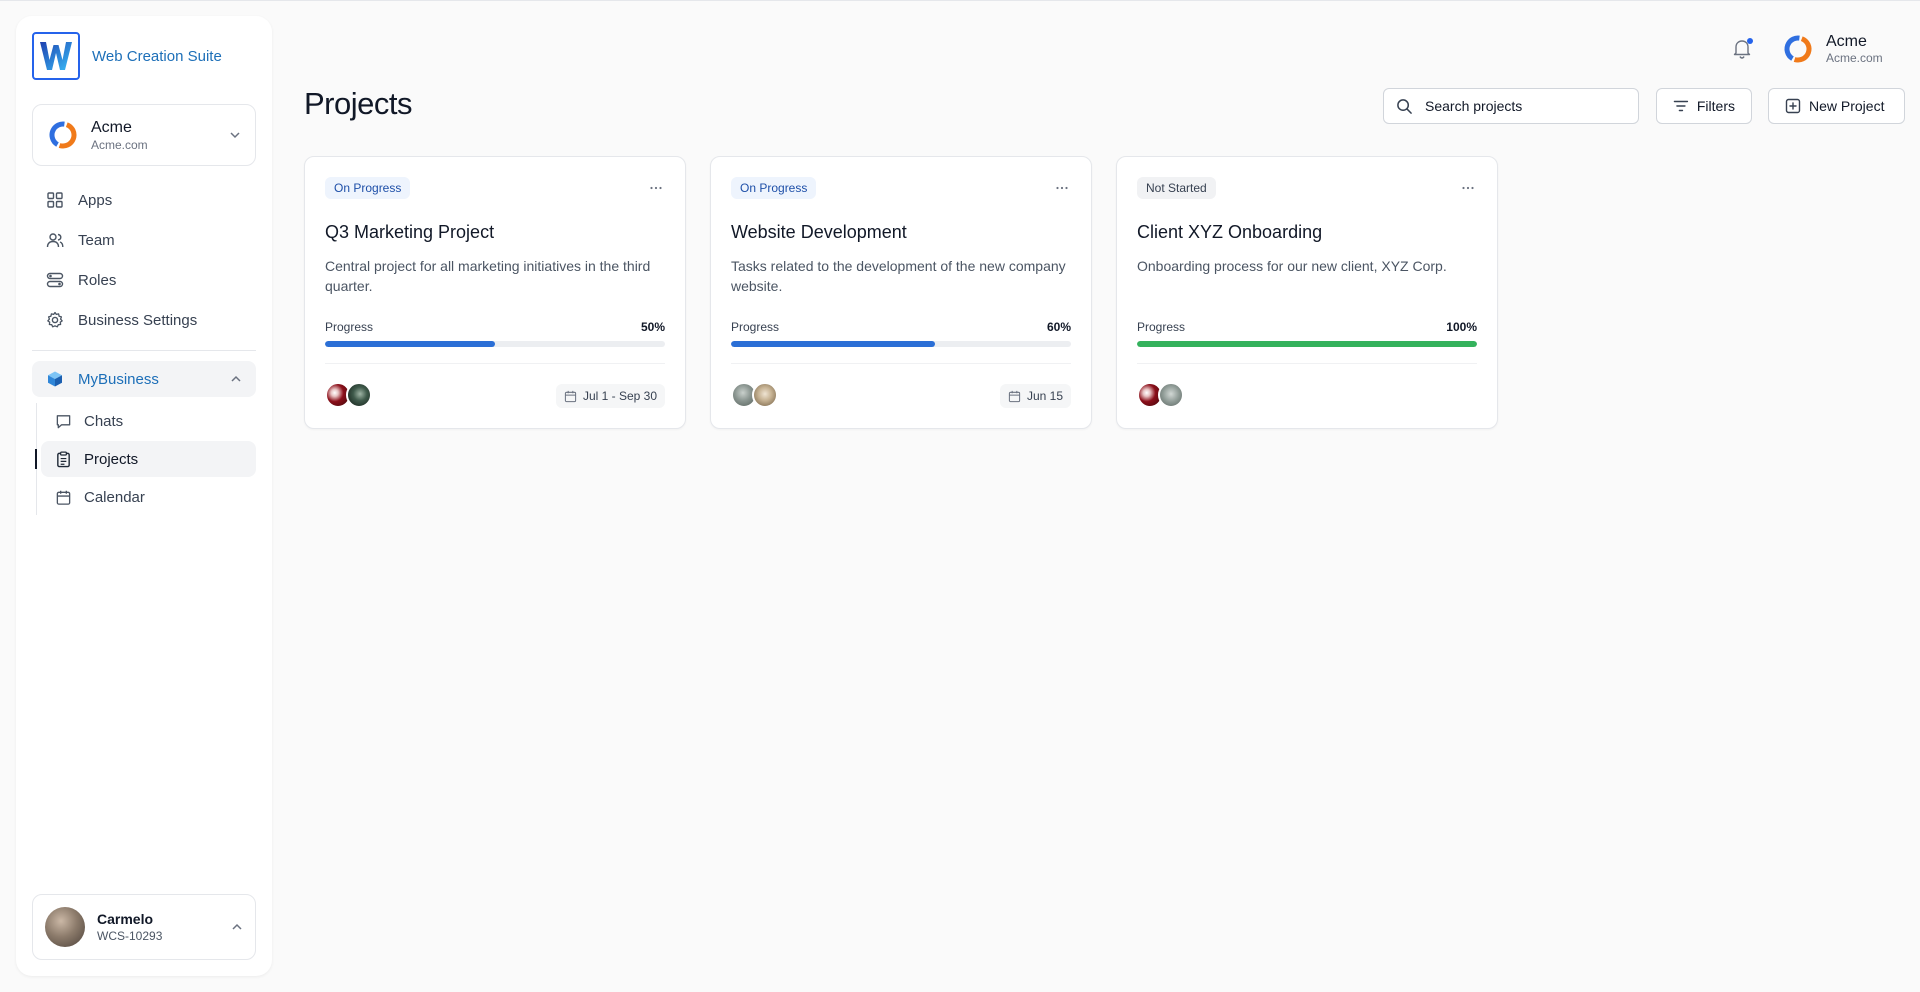  I want to click on date-text: Jun 15, so click(1044, 396).